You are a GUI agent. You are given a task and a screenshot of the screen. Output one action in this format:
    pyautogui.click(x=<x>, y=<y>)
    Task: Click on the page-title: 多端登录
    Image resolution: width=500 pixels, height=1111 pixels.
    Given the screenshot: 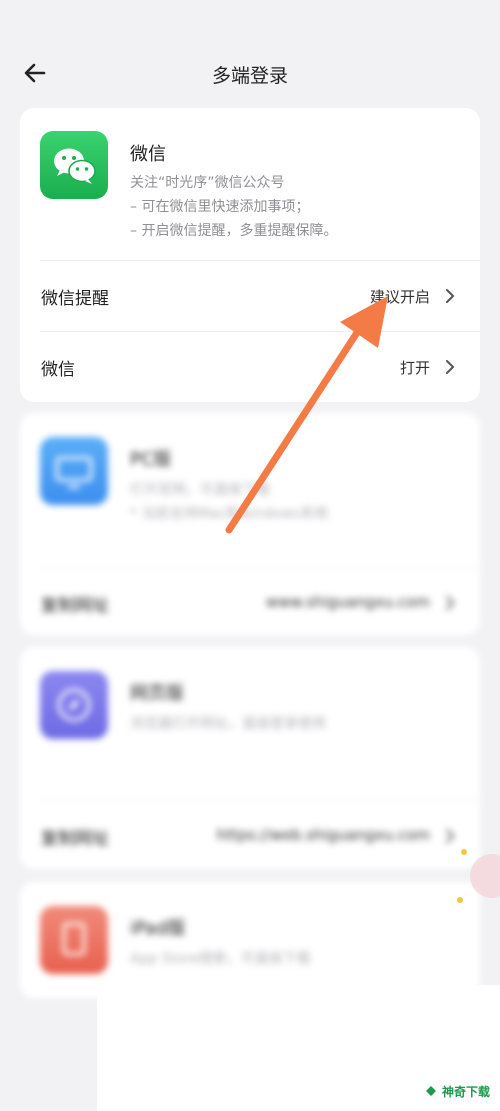 What is the action you would take?
    pyautogui.click(x=249, y=76)
    